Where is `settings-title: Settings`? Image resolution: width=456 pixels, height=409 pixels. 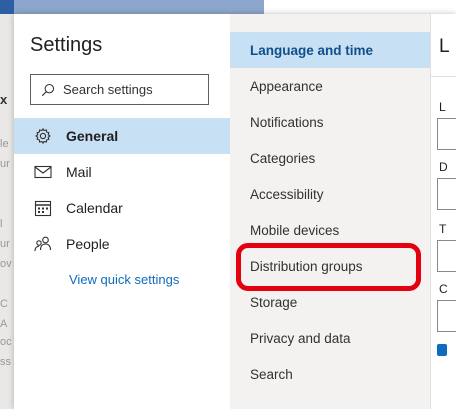 settings-title: Settings is located at coordinates (66, 45).